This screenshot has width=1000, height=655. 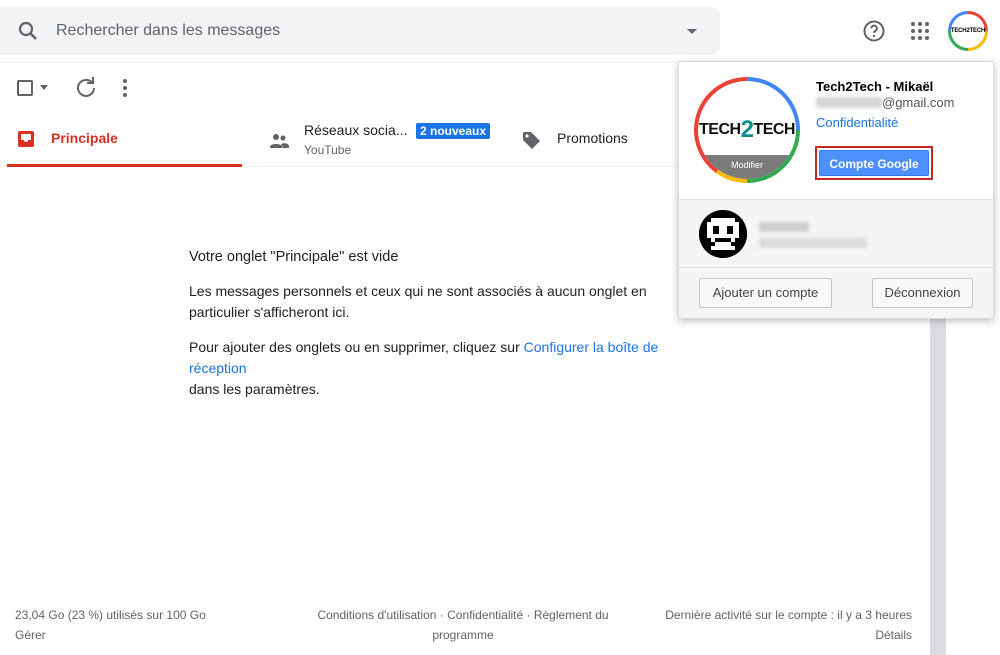 What do you see at coordinates (765, 293) in the screenshot?
I see `add-account-button: Ajouter un compte` at bounding box center [765, 293].